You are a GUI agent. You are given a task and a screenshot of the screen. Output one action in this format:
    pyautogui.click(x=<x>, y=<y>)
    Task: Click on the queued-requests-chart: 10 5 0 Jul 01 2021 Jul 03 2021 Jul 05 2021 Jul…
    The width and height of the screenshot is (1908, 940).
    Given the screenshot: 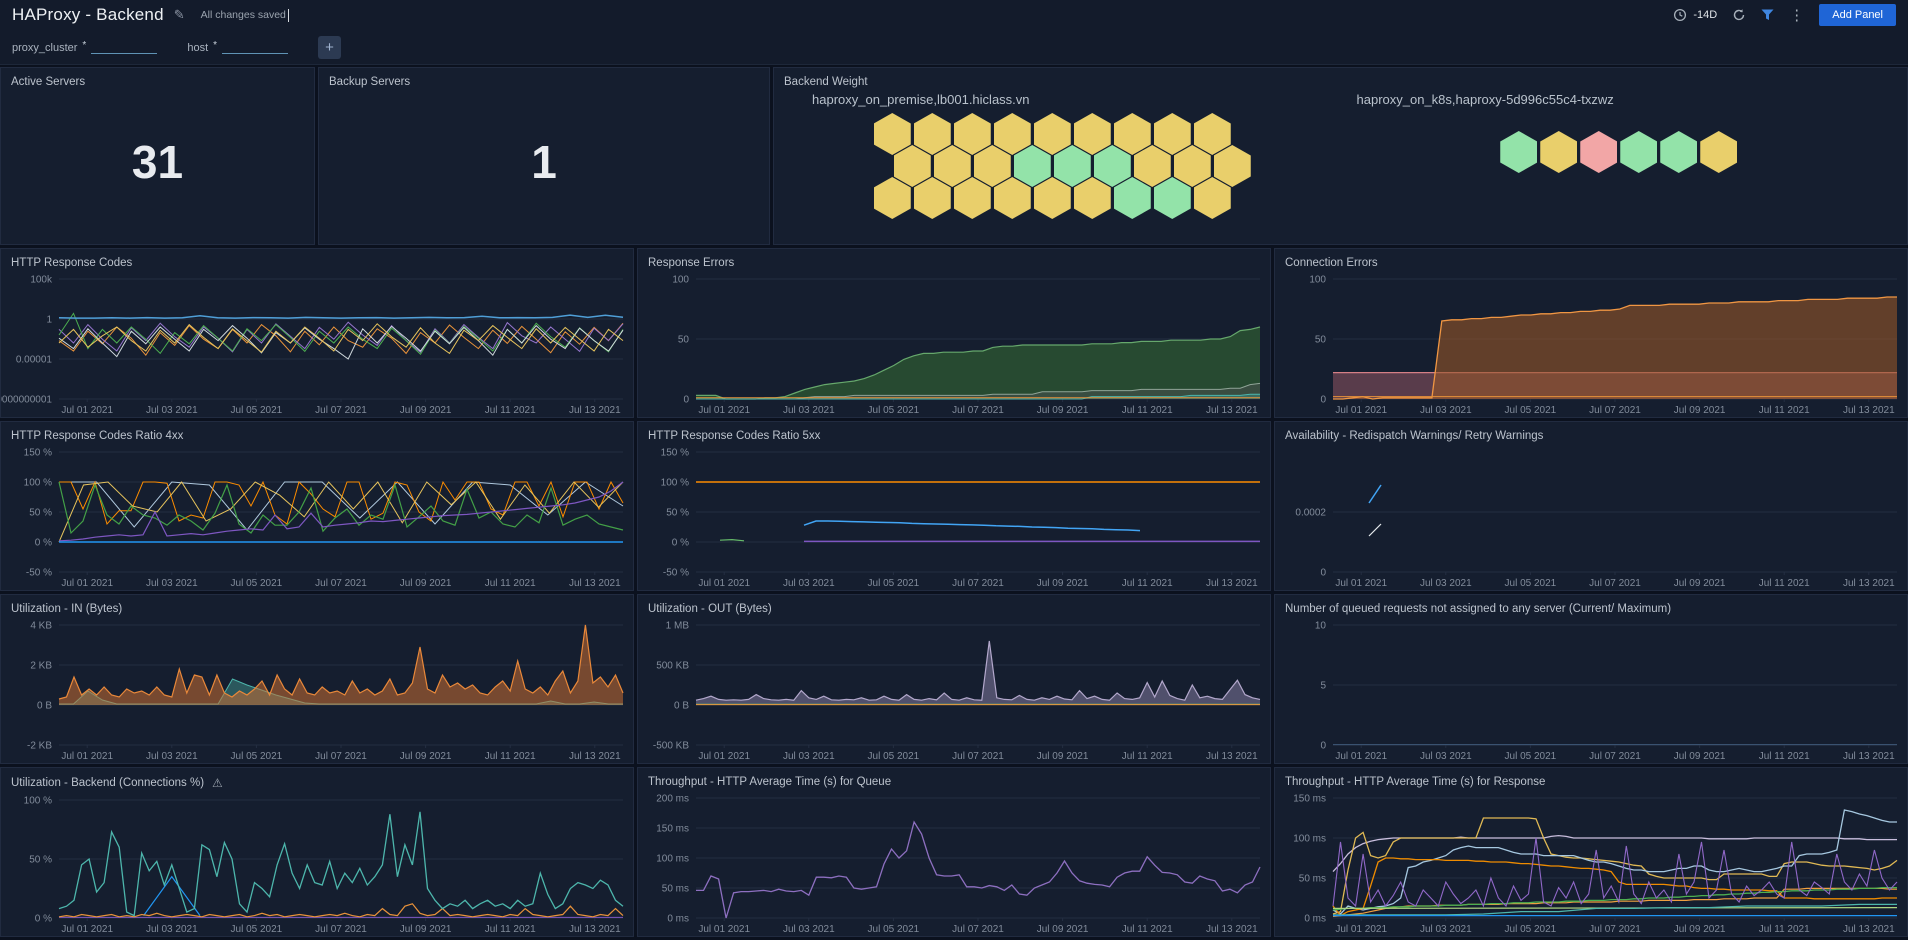 What is the action you would take?
    pyautogui.click(x=1591, y=690)
    